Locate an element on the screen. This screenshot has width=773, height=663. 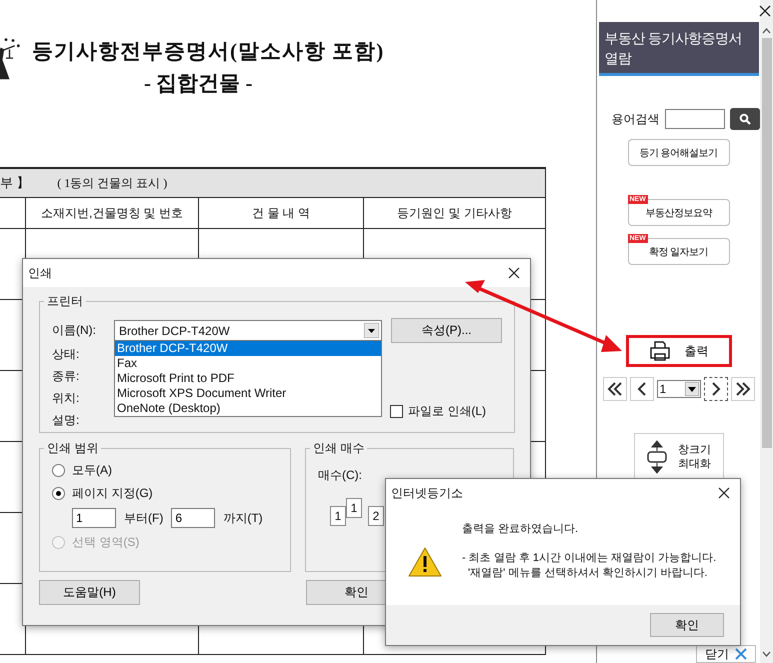
previous-page-button is located at coordinates (642, 389).